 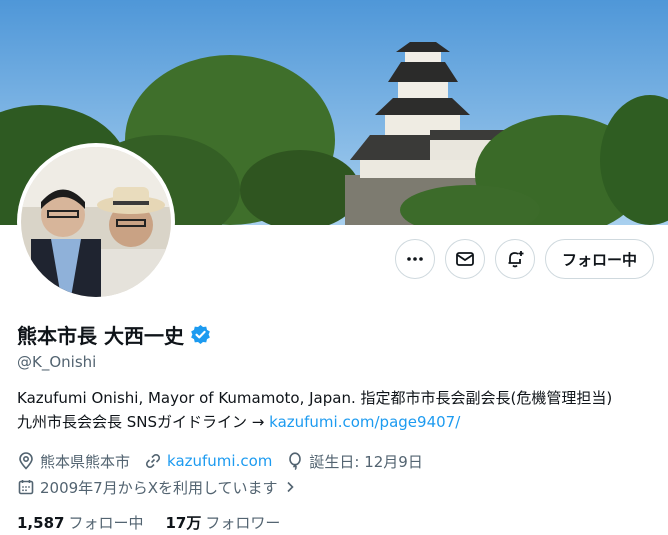 What do you see at coordinates (85, 461) in the screenshot?
I see `location-text: 熊本県熊本市` at bounding box center [85, 461].